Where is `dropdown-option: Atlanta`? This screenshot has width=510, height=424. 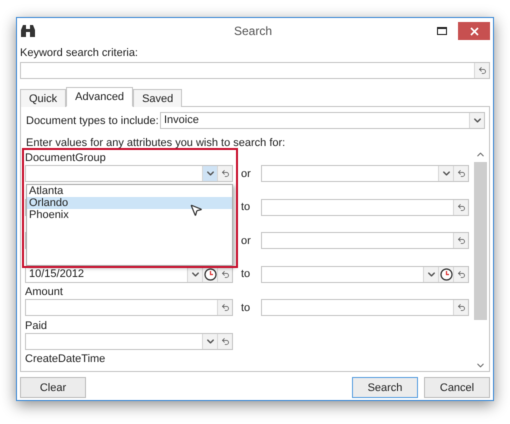 dropdown-option: Atlanta is located at coordinates (129, 191).